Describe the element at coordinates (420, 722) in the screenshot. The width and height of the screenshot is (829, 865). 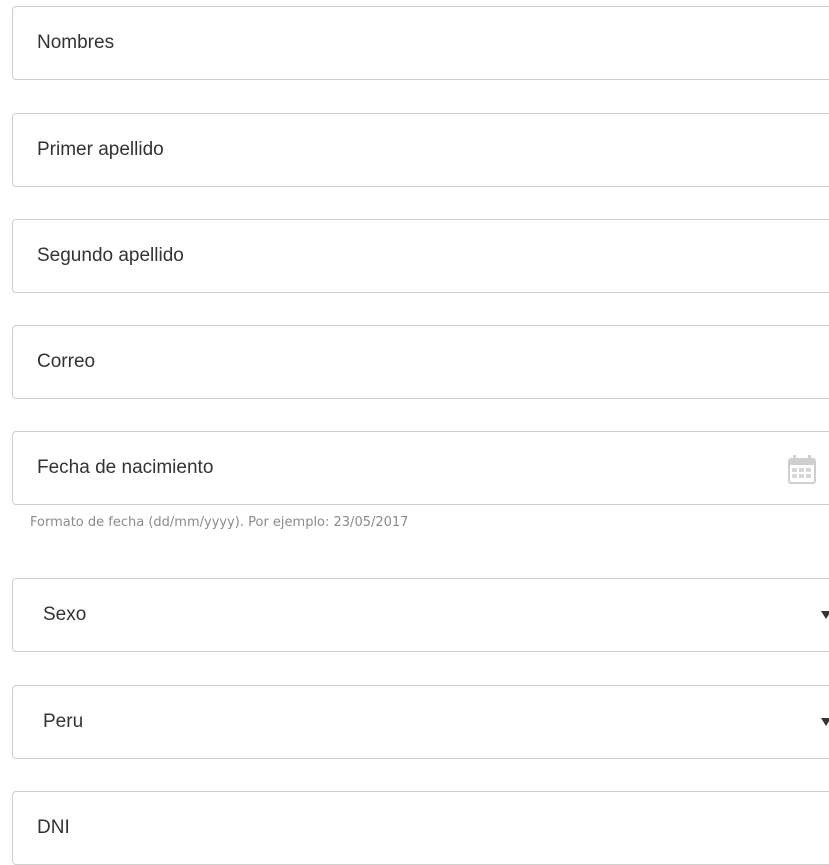
I see `pais-select: Peru` at that location.